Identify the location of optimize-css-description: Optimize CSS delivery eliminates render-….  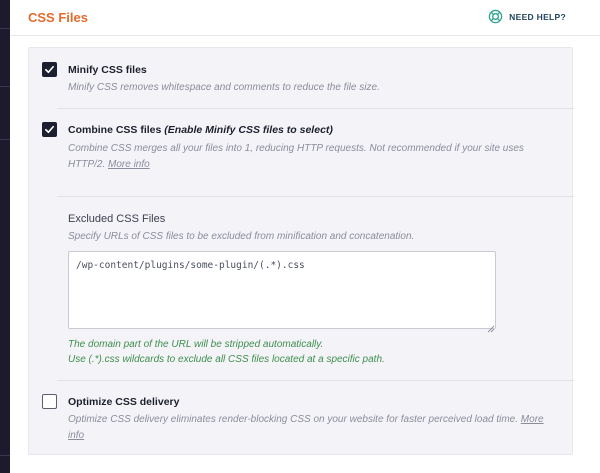
(313, 428).